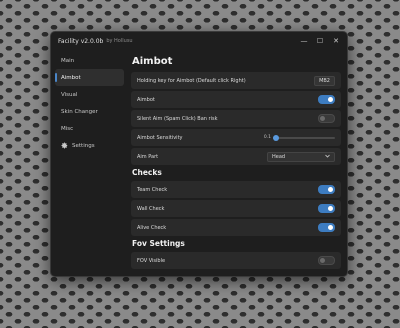 This screenshot has width=400, height=328. Describe the element at coordinates (81, 41) in the screenshot. I see `window-title: Facility v2.0.0b` at that location.